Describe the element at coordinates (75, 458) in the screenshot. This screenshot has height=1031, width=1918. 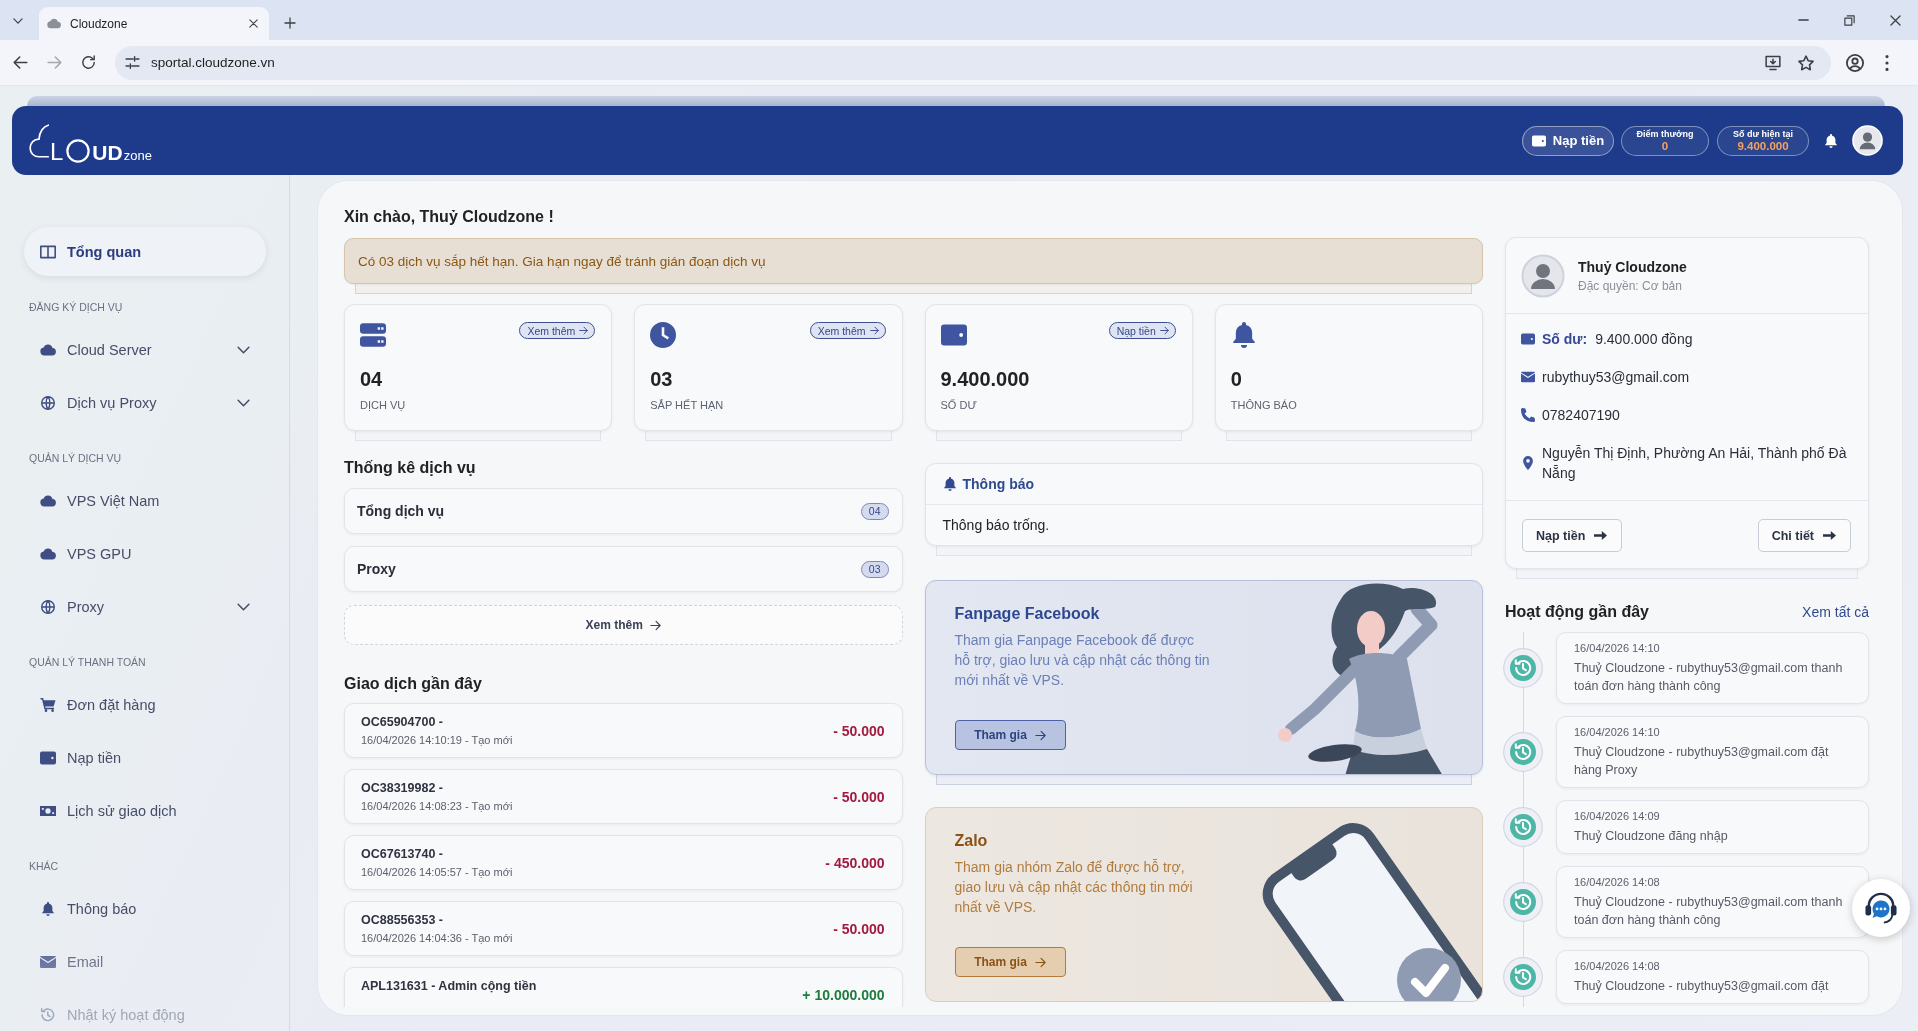
I see `sidebar-section-heading: QUẢN LÝ DỊCH VỤ` at that location.